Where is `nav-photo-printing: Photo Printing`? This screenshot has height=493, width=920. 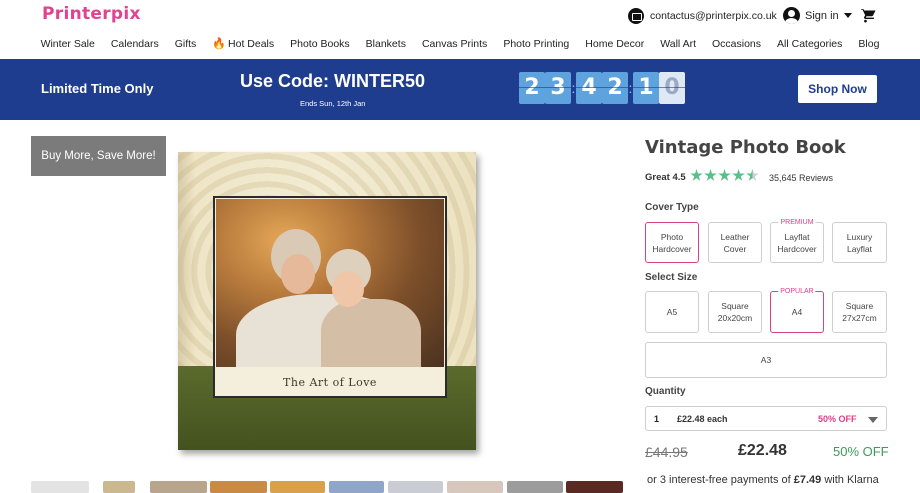 nav-photo-printing: Photo Printing is located at coordinates (536, 44).